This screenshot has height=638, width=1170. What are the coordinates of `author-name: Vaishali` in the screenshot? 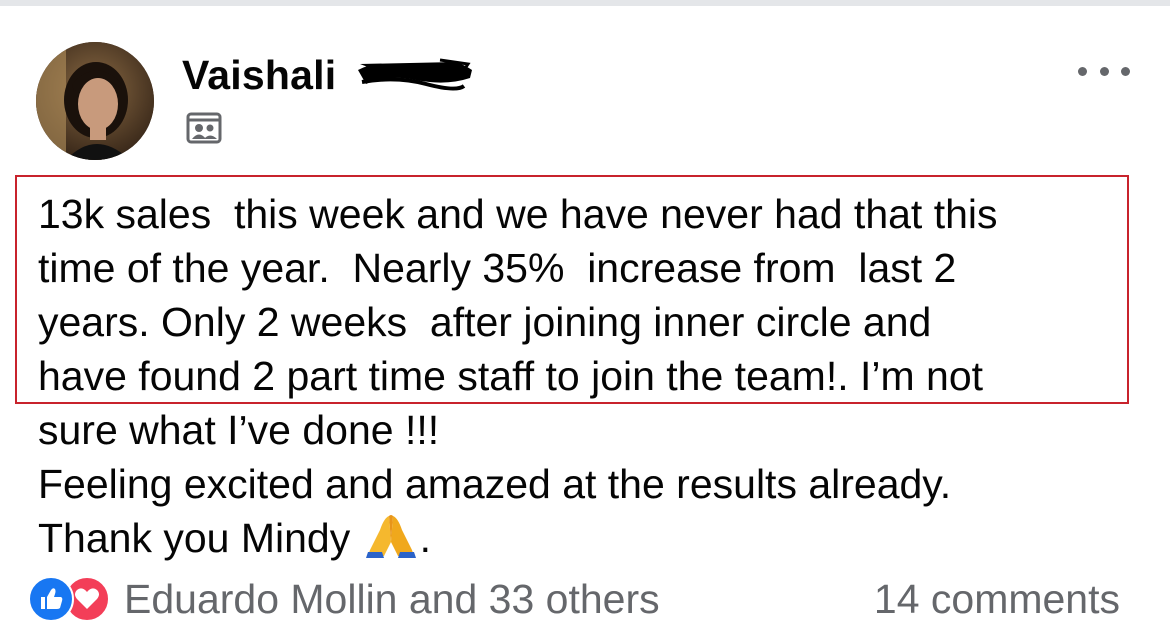 It's located at (259, 75).